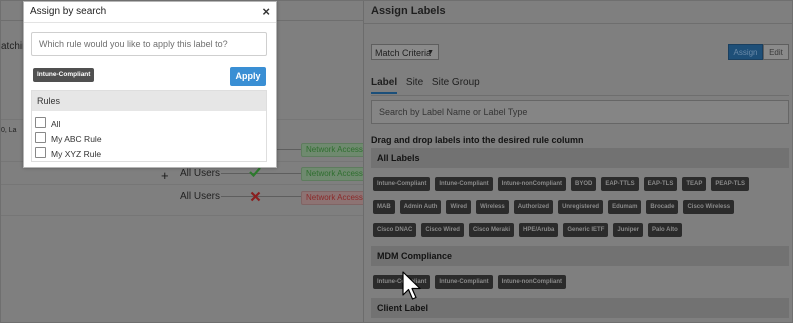  I want to click on apply-button: Apply, so click(248, 76).